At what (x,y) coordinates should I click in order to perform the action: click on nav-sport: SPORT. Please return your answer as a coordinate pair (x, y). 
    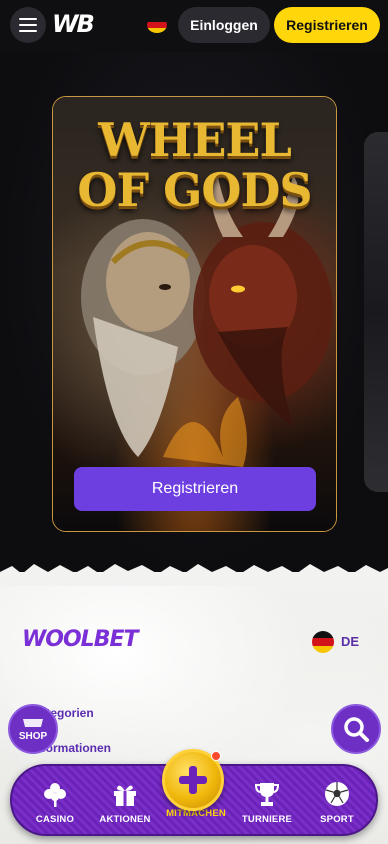
    Looking at the image, I should click on (337, 807).